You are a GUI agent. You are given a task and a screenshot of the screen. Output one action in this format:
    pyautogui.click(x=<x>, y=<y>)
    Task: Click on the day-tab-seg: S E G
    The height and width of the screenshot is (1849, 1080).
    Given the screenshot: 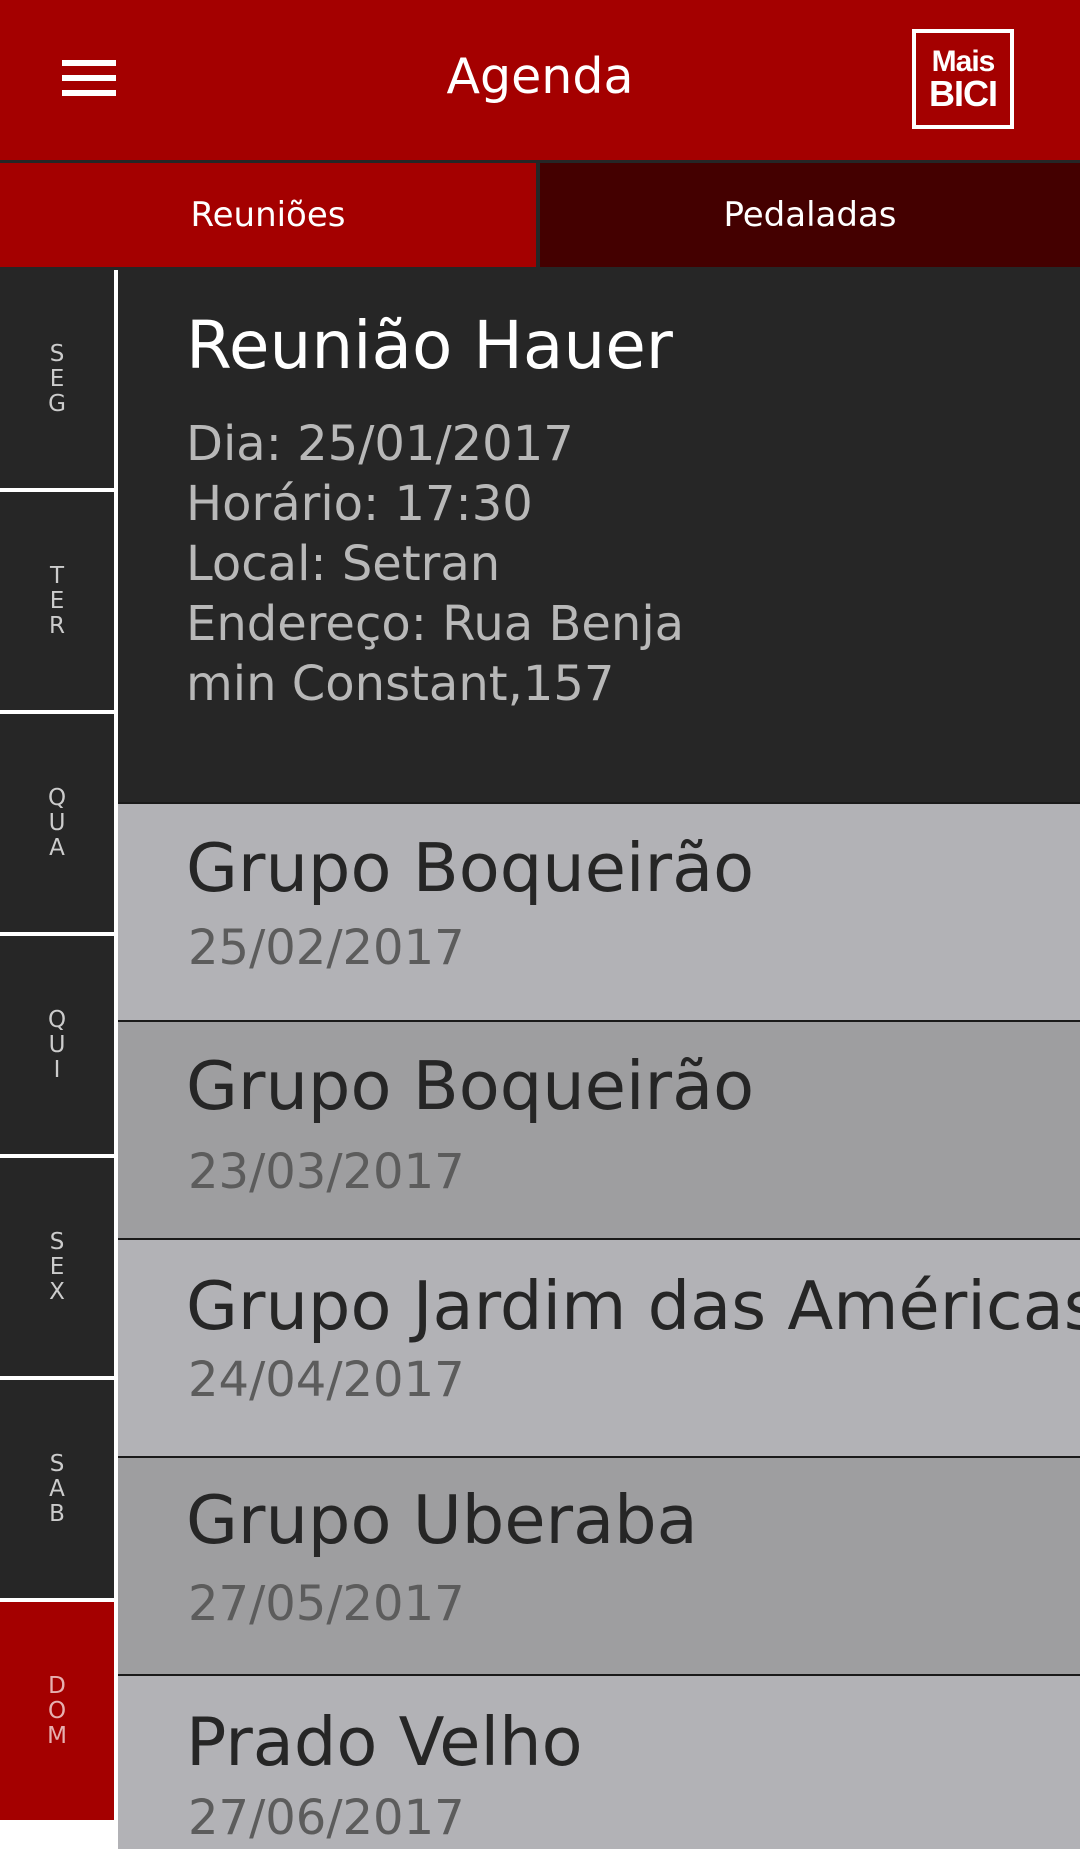 What is the action you would take?
    pyautogui.click(x=57, y=379)
    